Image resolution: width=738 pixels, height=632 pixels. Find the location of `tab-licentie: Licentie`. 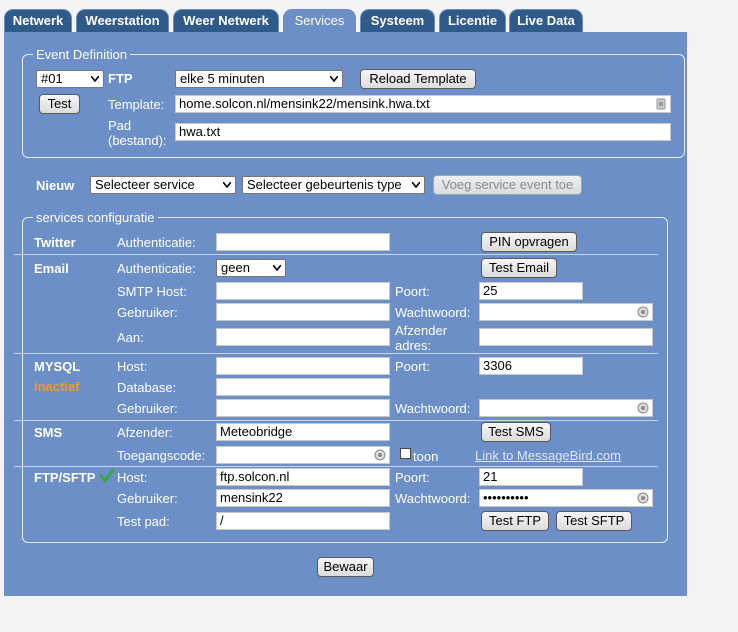

tab-licentie: Licentie is located at coordinates (472, 20).